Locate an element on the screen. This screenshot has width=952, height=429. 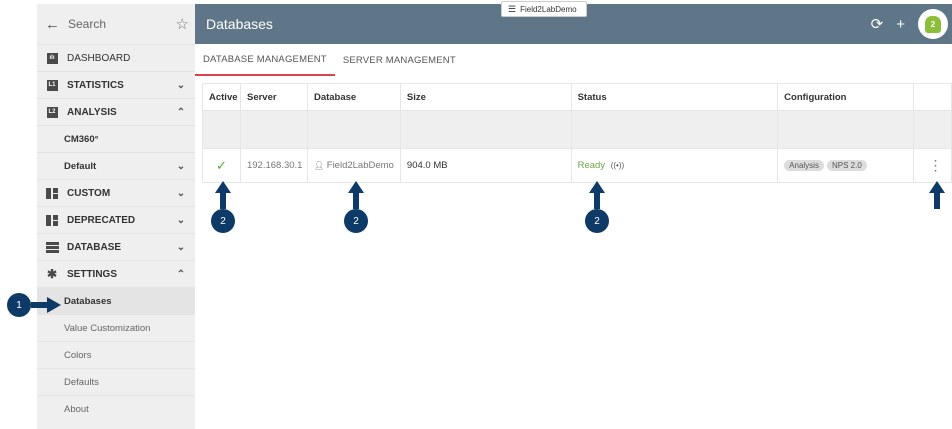
menu-icon: ☰ is located at coordinates (512, 8).